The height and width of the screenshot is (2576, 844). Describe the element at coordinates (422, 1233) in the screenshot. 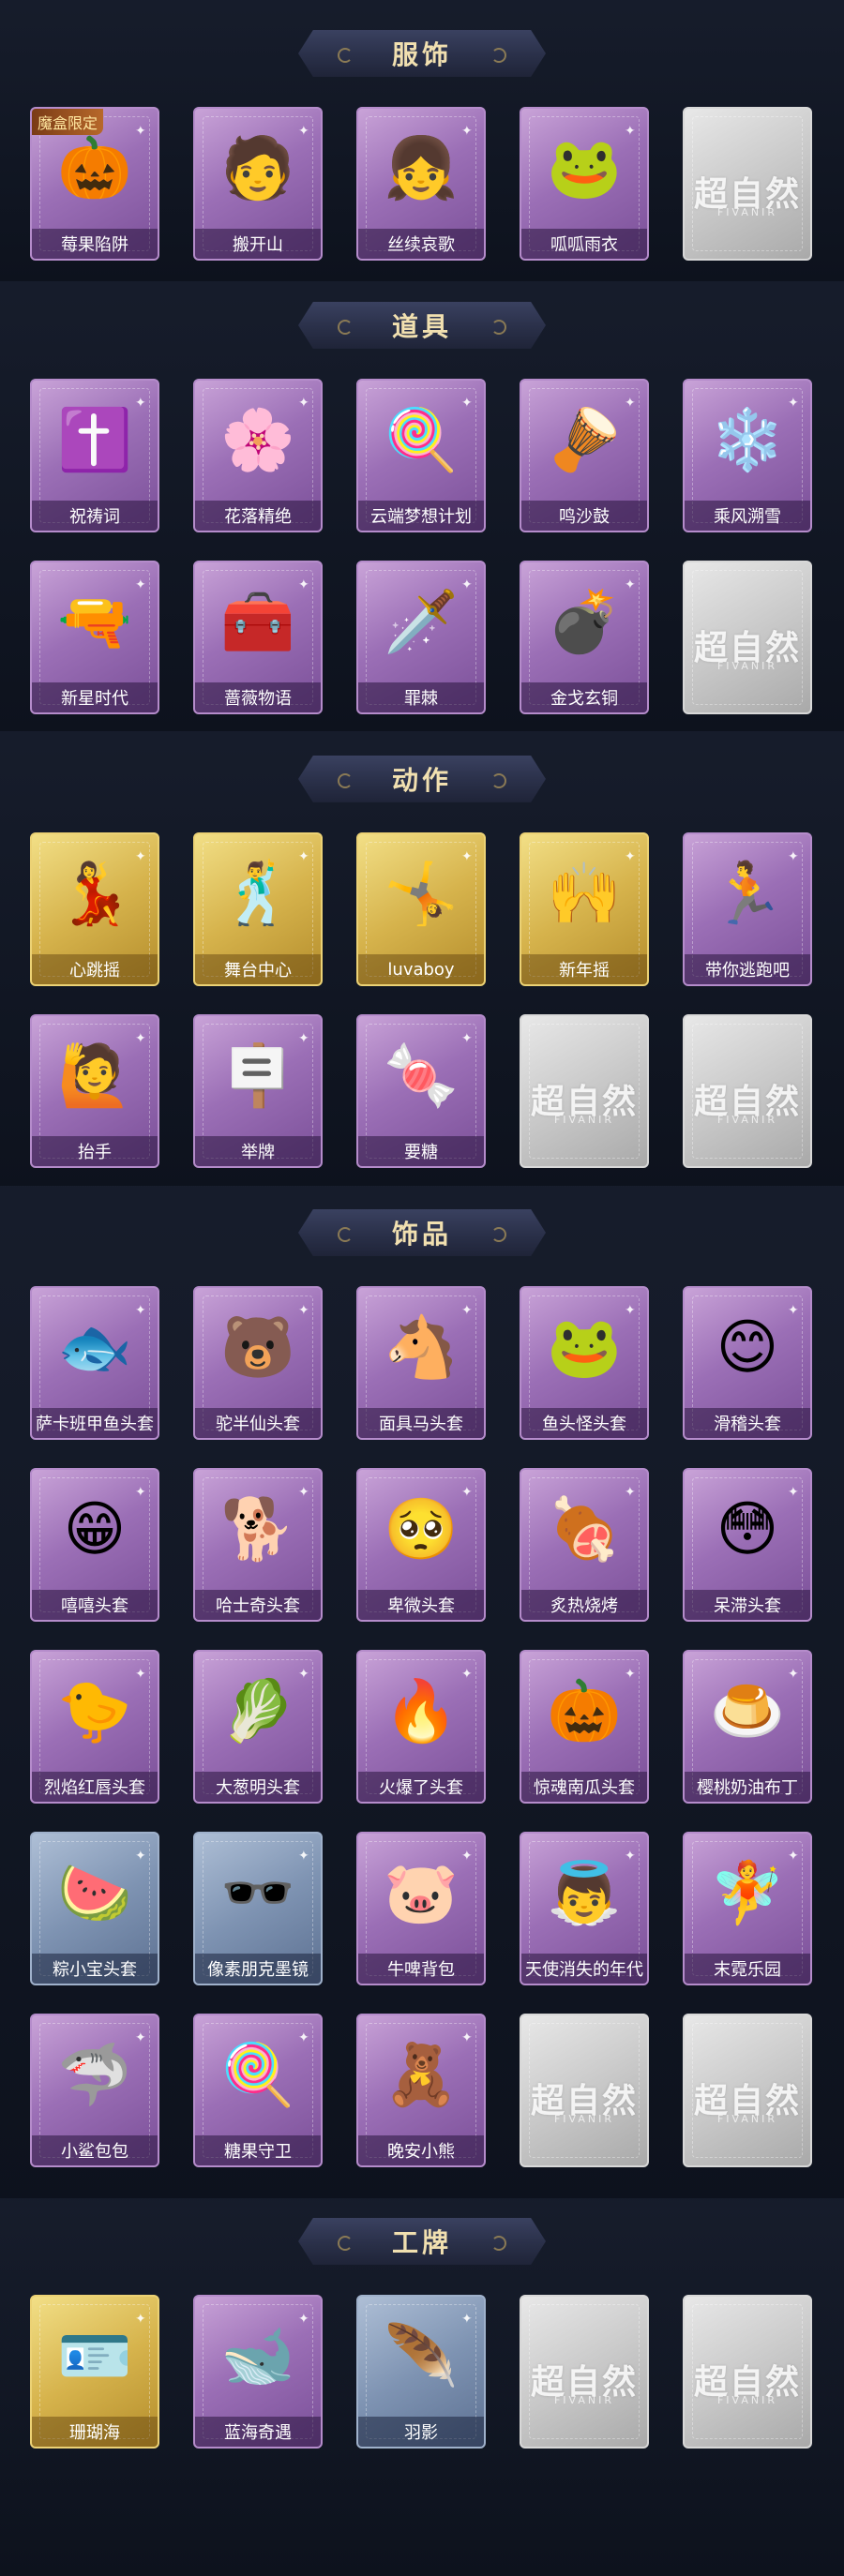

I see `section-header: 饰品` at that location.